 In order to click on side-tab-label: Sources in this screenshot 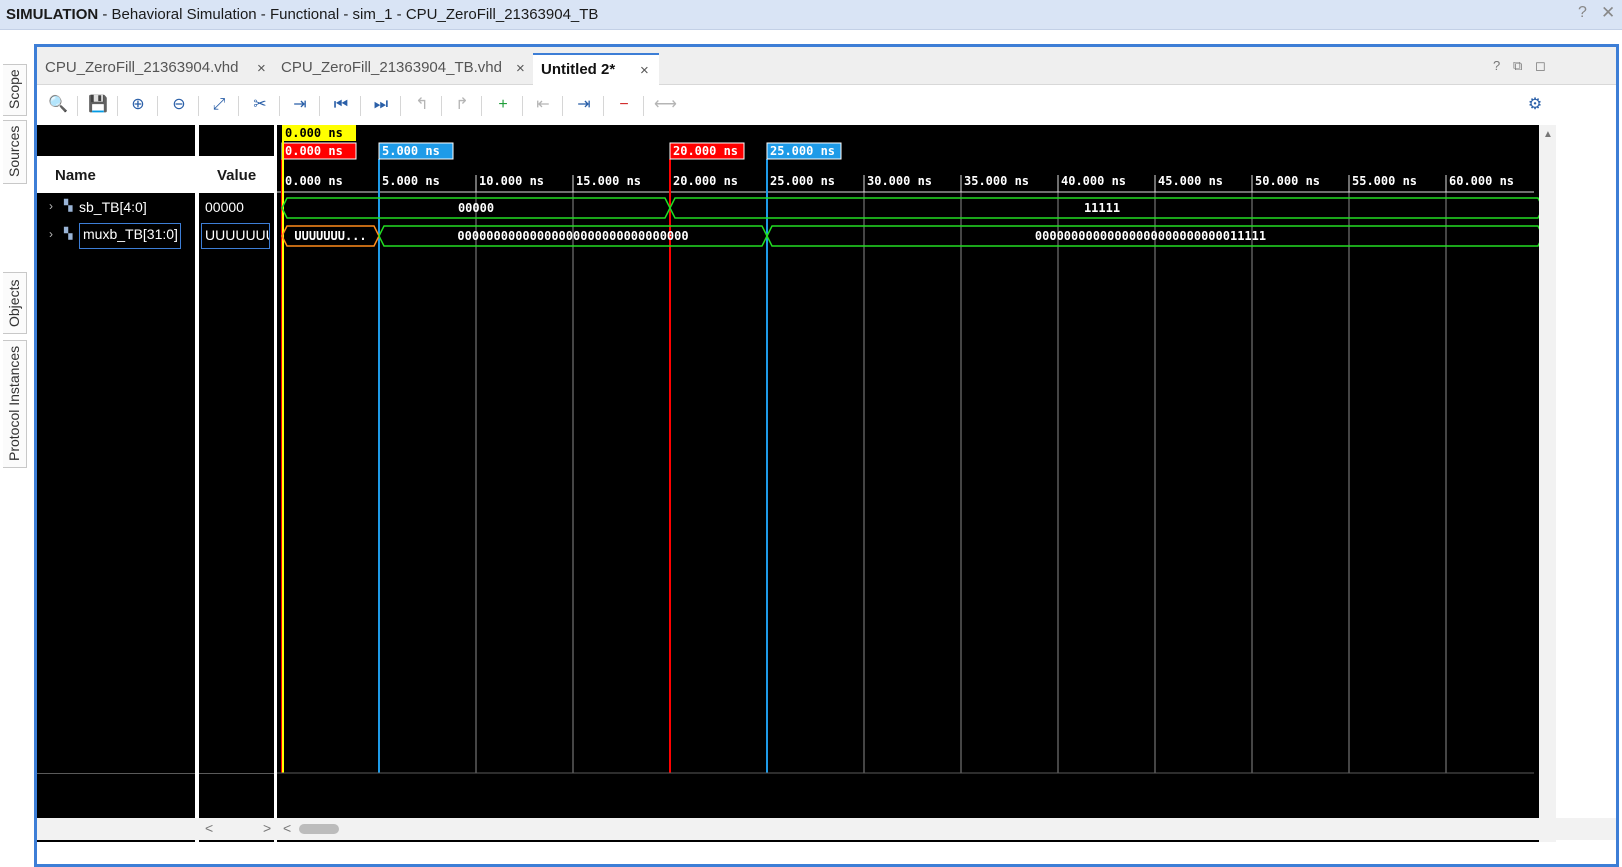, I will do `click(14, 151)`.